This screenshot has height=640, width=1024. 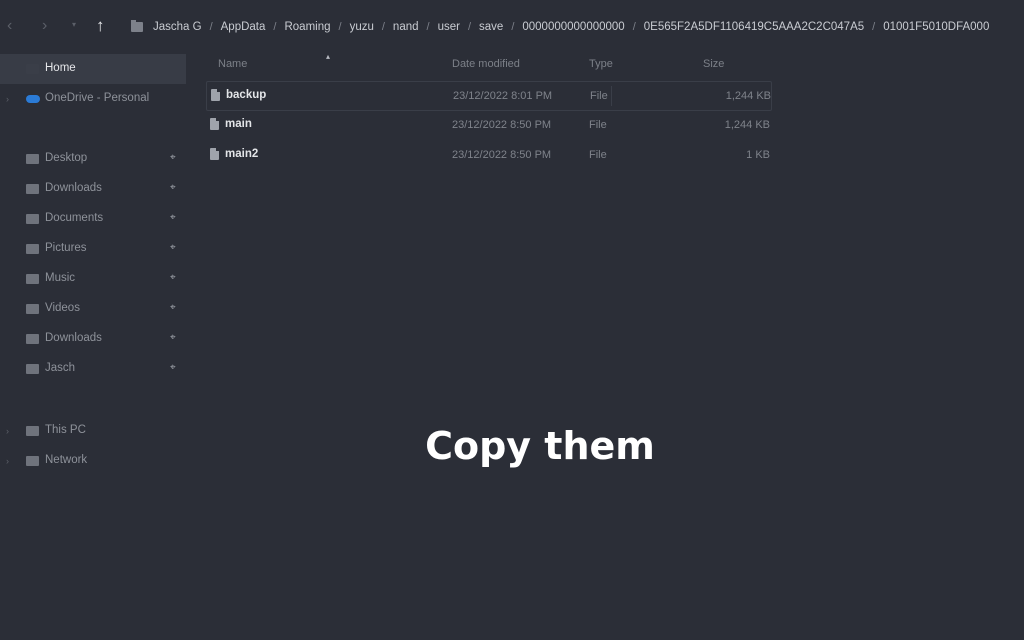 I want to click on recent-chevron-icon: ▾, so click(x=74, y=24).